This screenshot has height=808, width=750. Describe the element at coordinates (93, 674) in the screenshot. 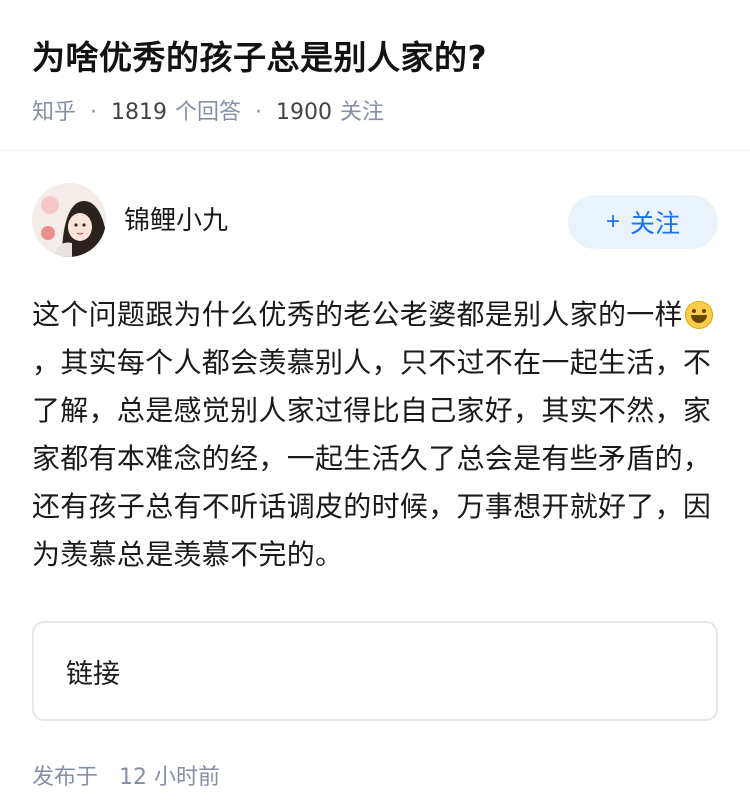

I see `link-card-label: 链接` at that location.